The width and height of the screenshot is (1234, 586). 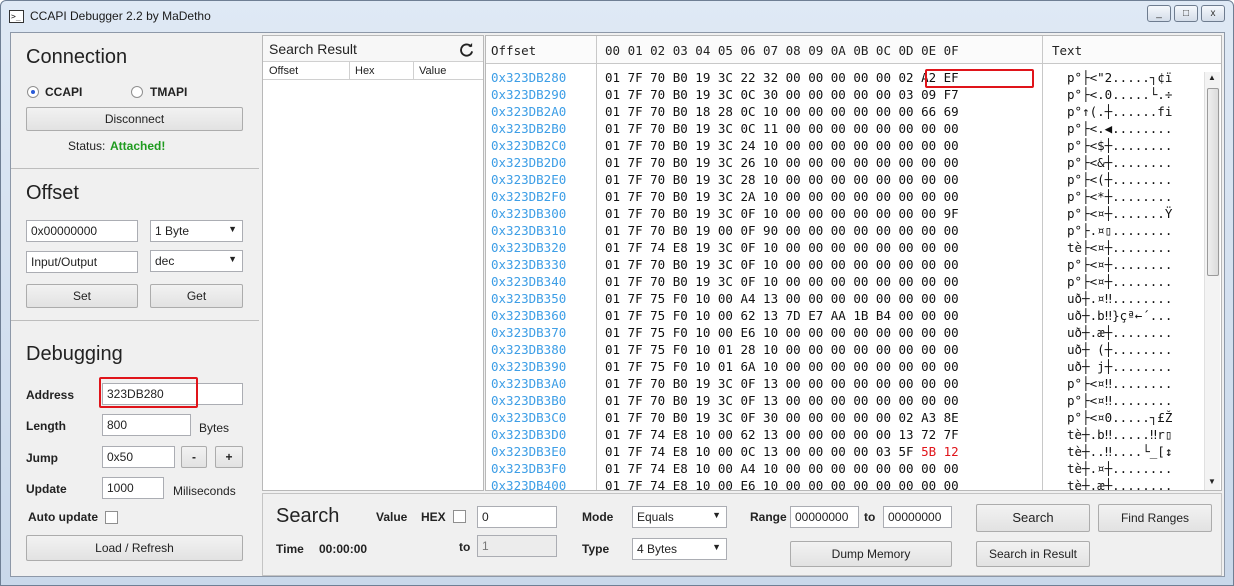 What do you see at coordinates (1186, 13) in the screenshot?
I see `maximize-button: □` at bounding box center [1186, 13].